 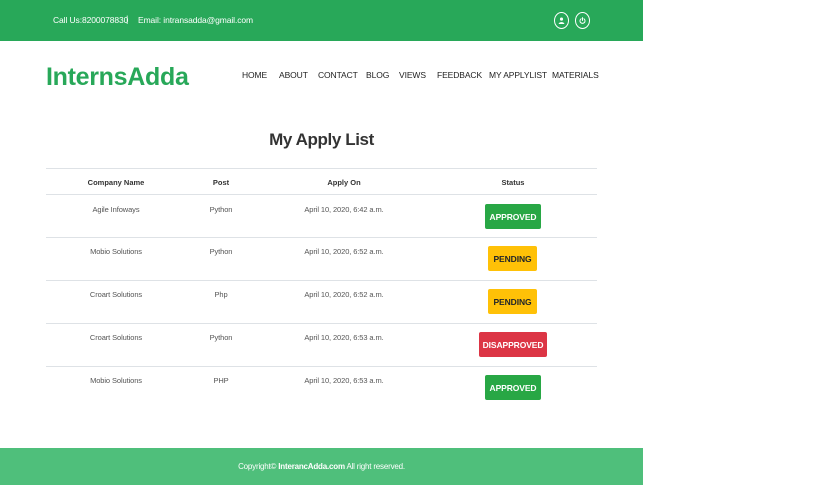 What do you see at coordinates (377, 75) in the screenshot?
I see `nav-blog: BLOG` at bounding box center [377, 75].